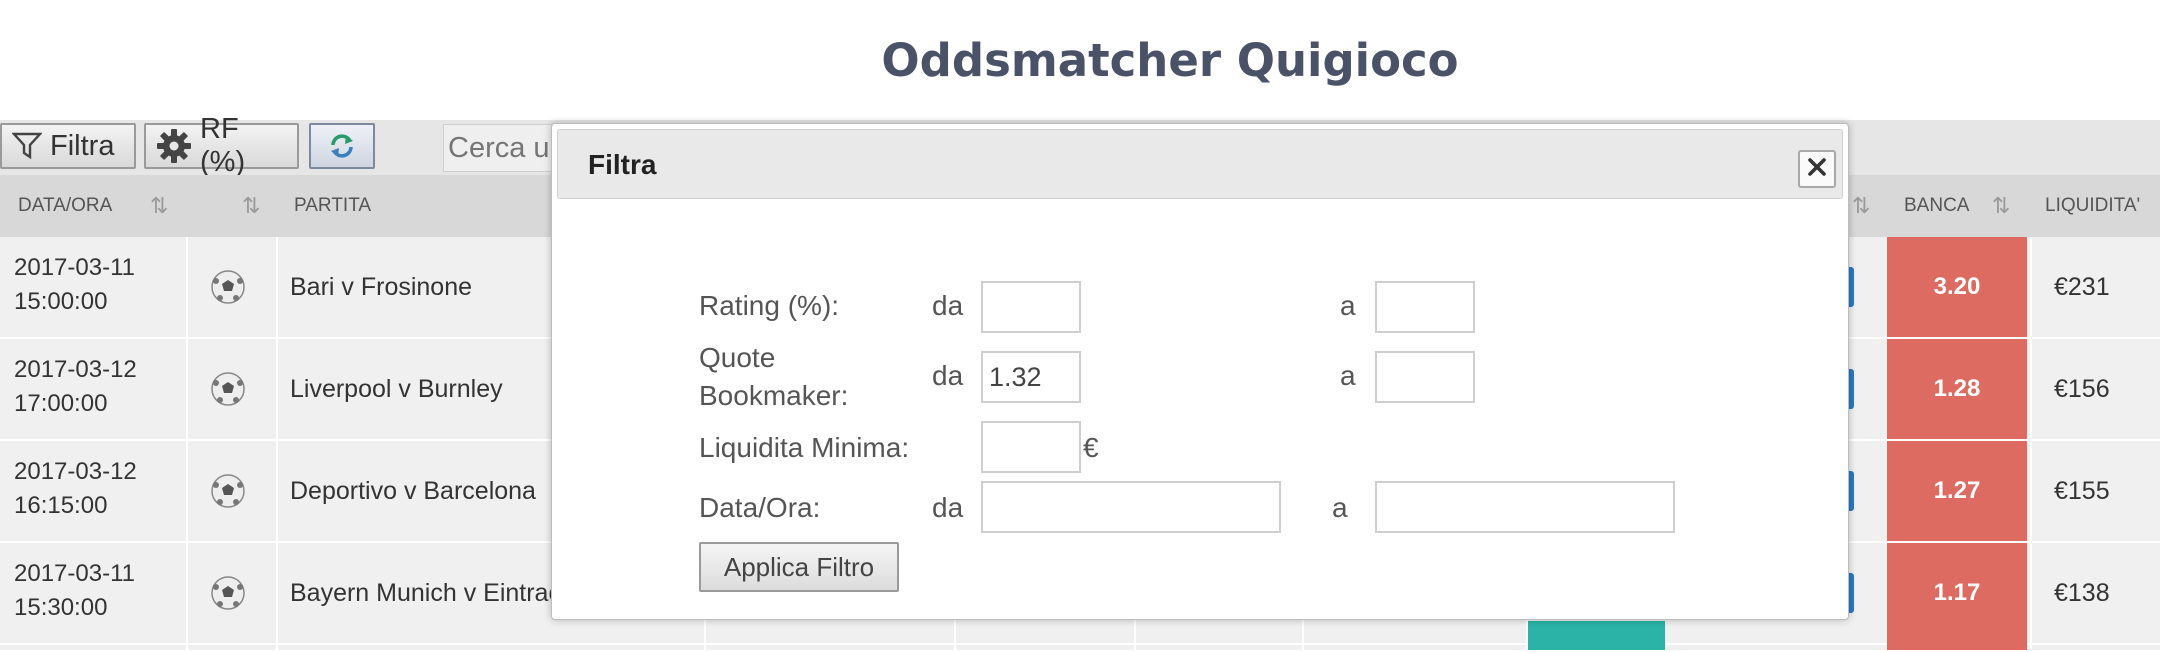 Image resolution: width=2160 pixels, height=652 pixels. Describe the element at coordinates (1348, 375) in the screenshot. I see `quote-to-label: a` at that location.